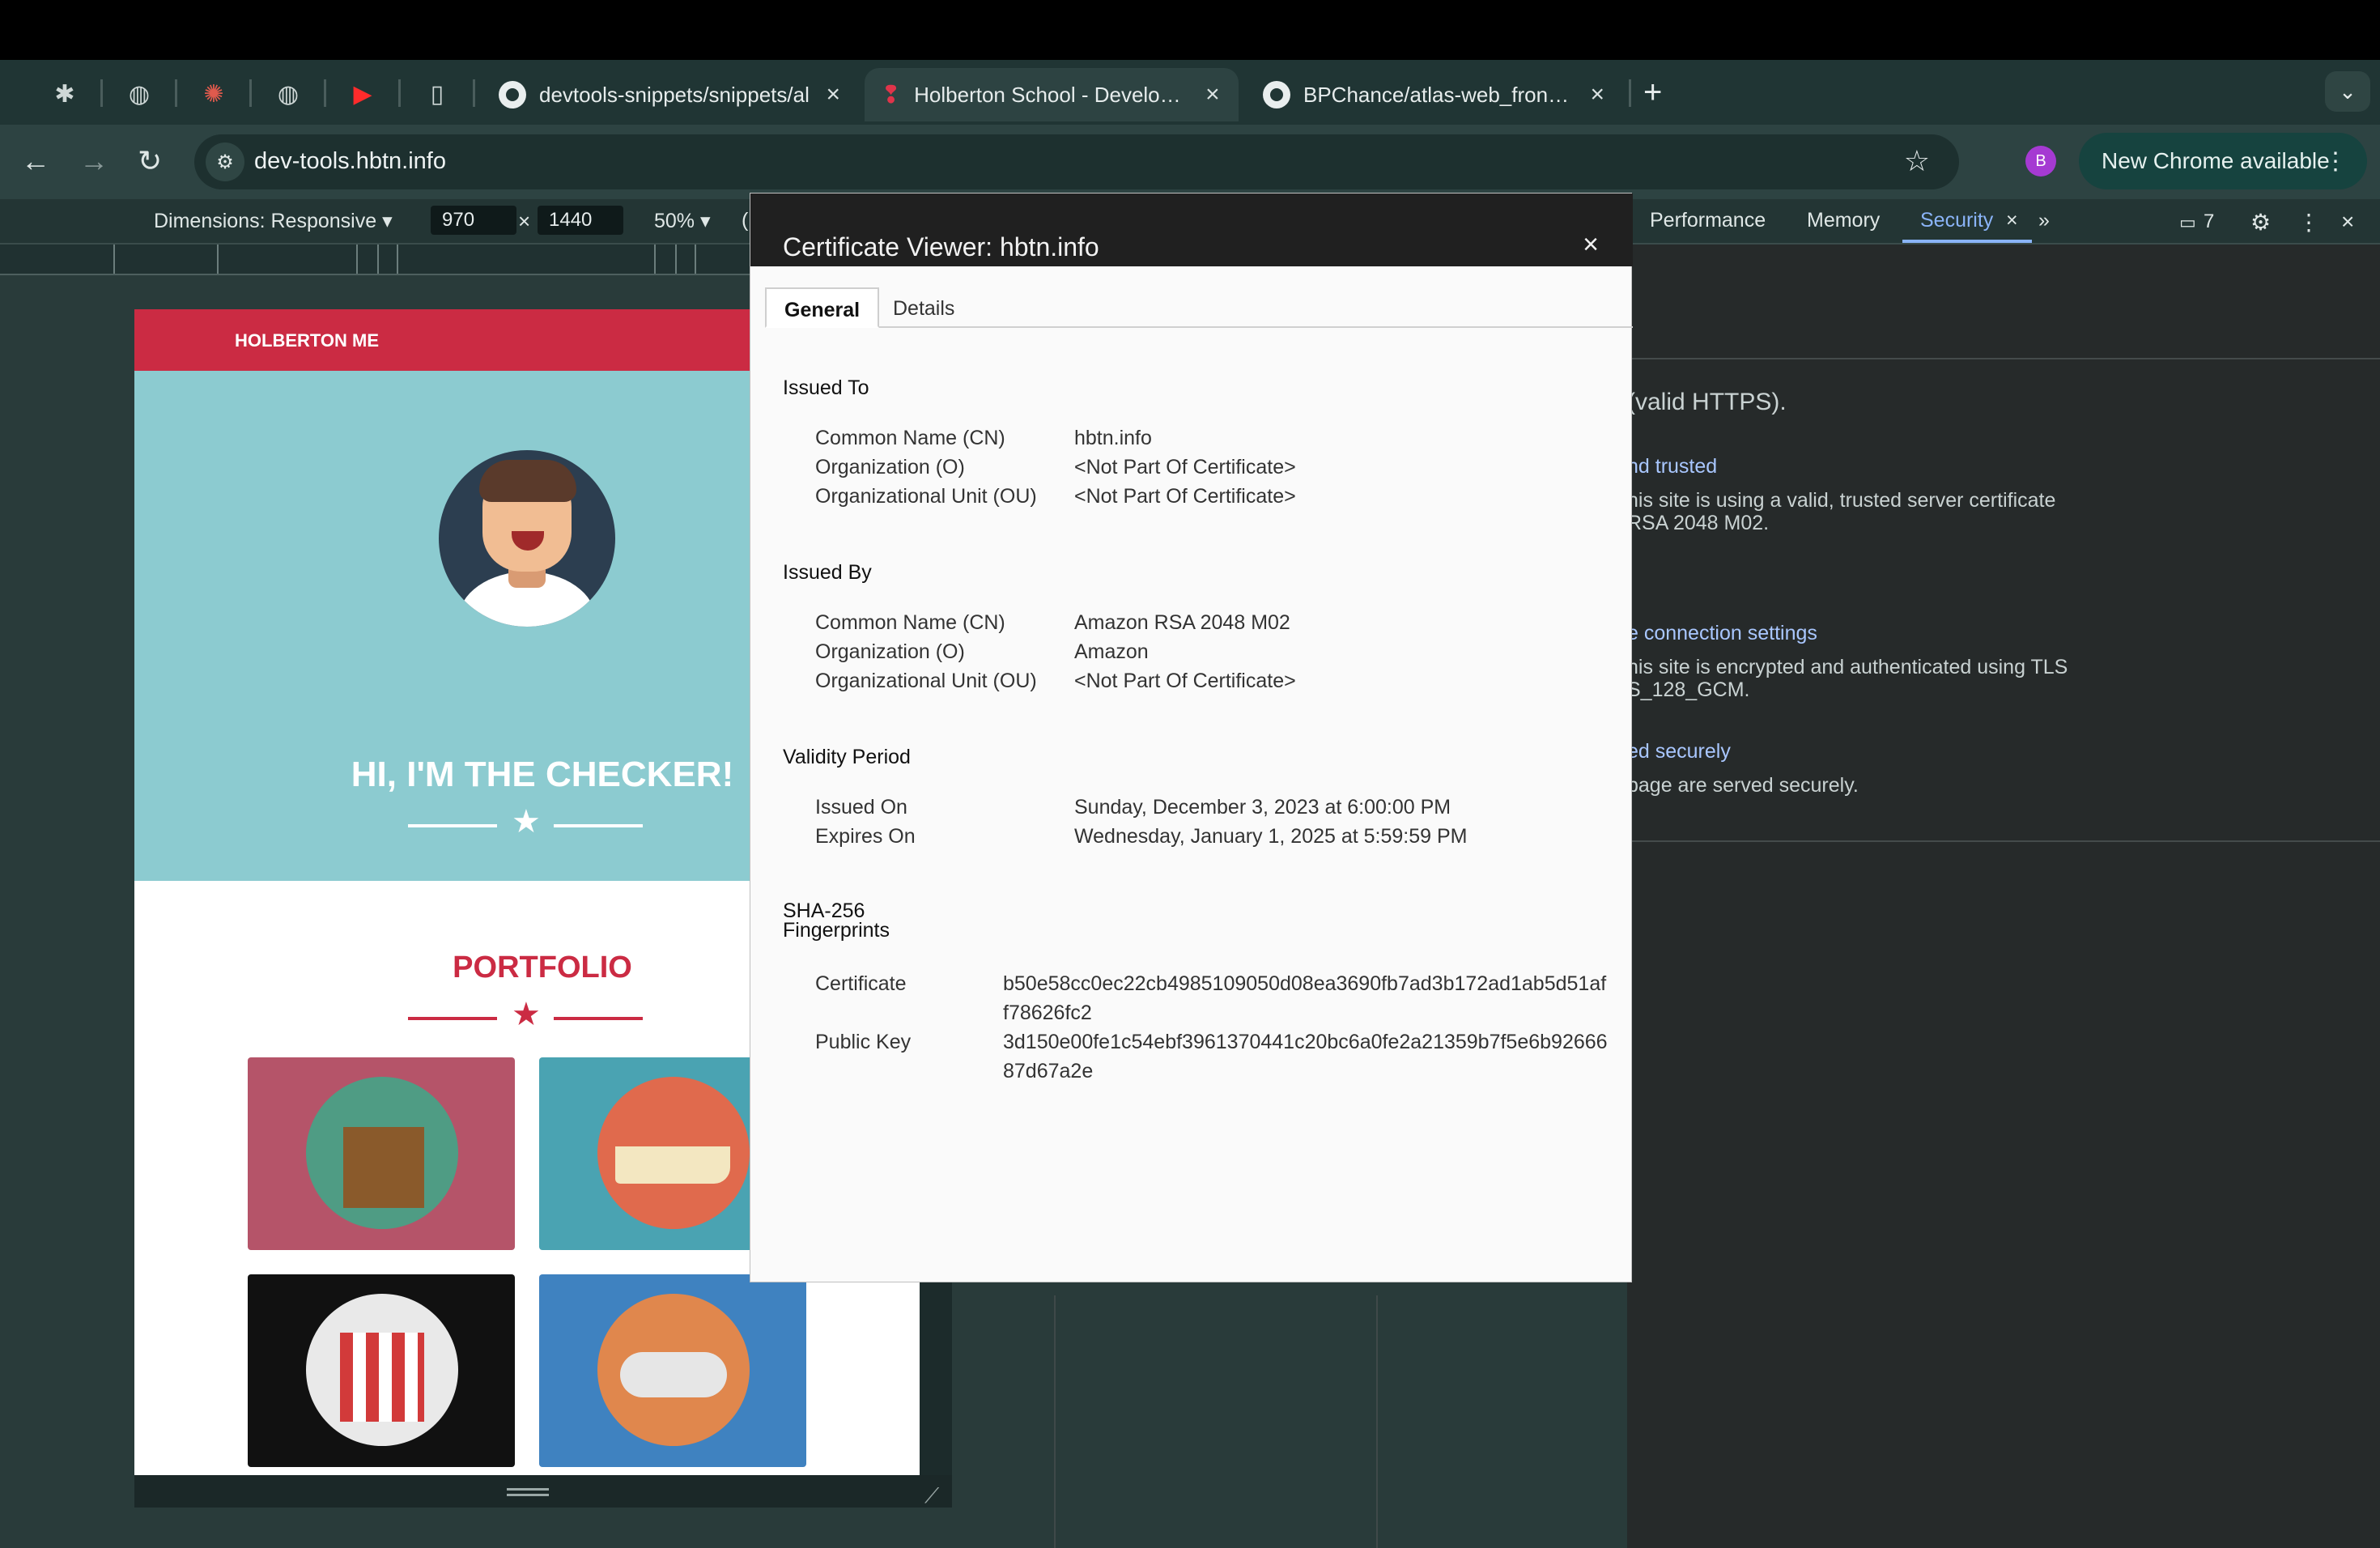 This screenshot has height=1548, width=2380. Describe the element at coordinates (580, 221) in the screenshot. I see `height-input: 1440` at that location.